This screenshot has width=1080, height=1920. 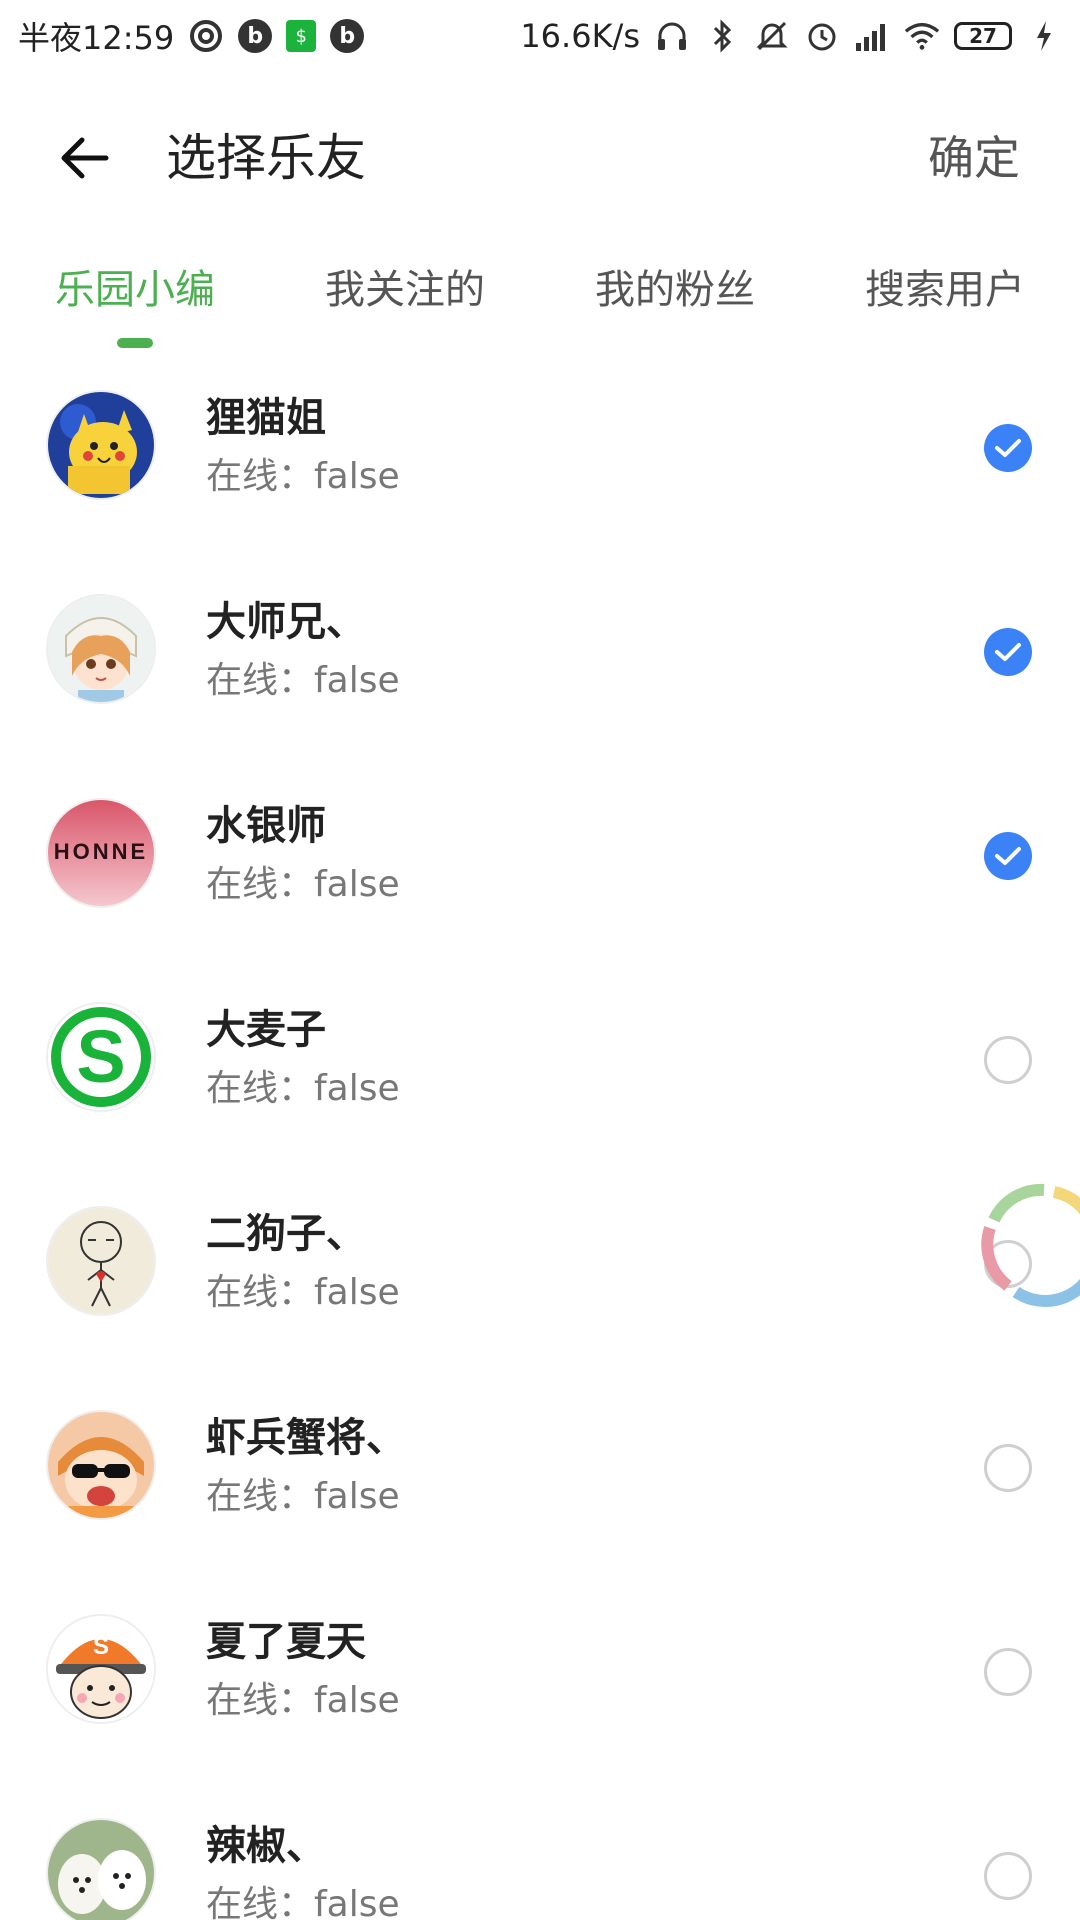 I want to click on tab-bar: 乐园小编 我关注的 我的粉丝 搜索用户, so click(x=540, y=305).